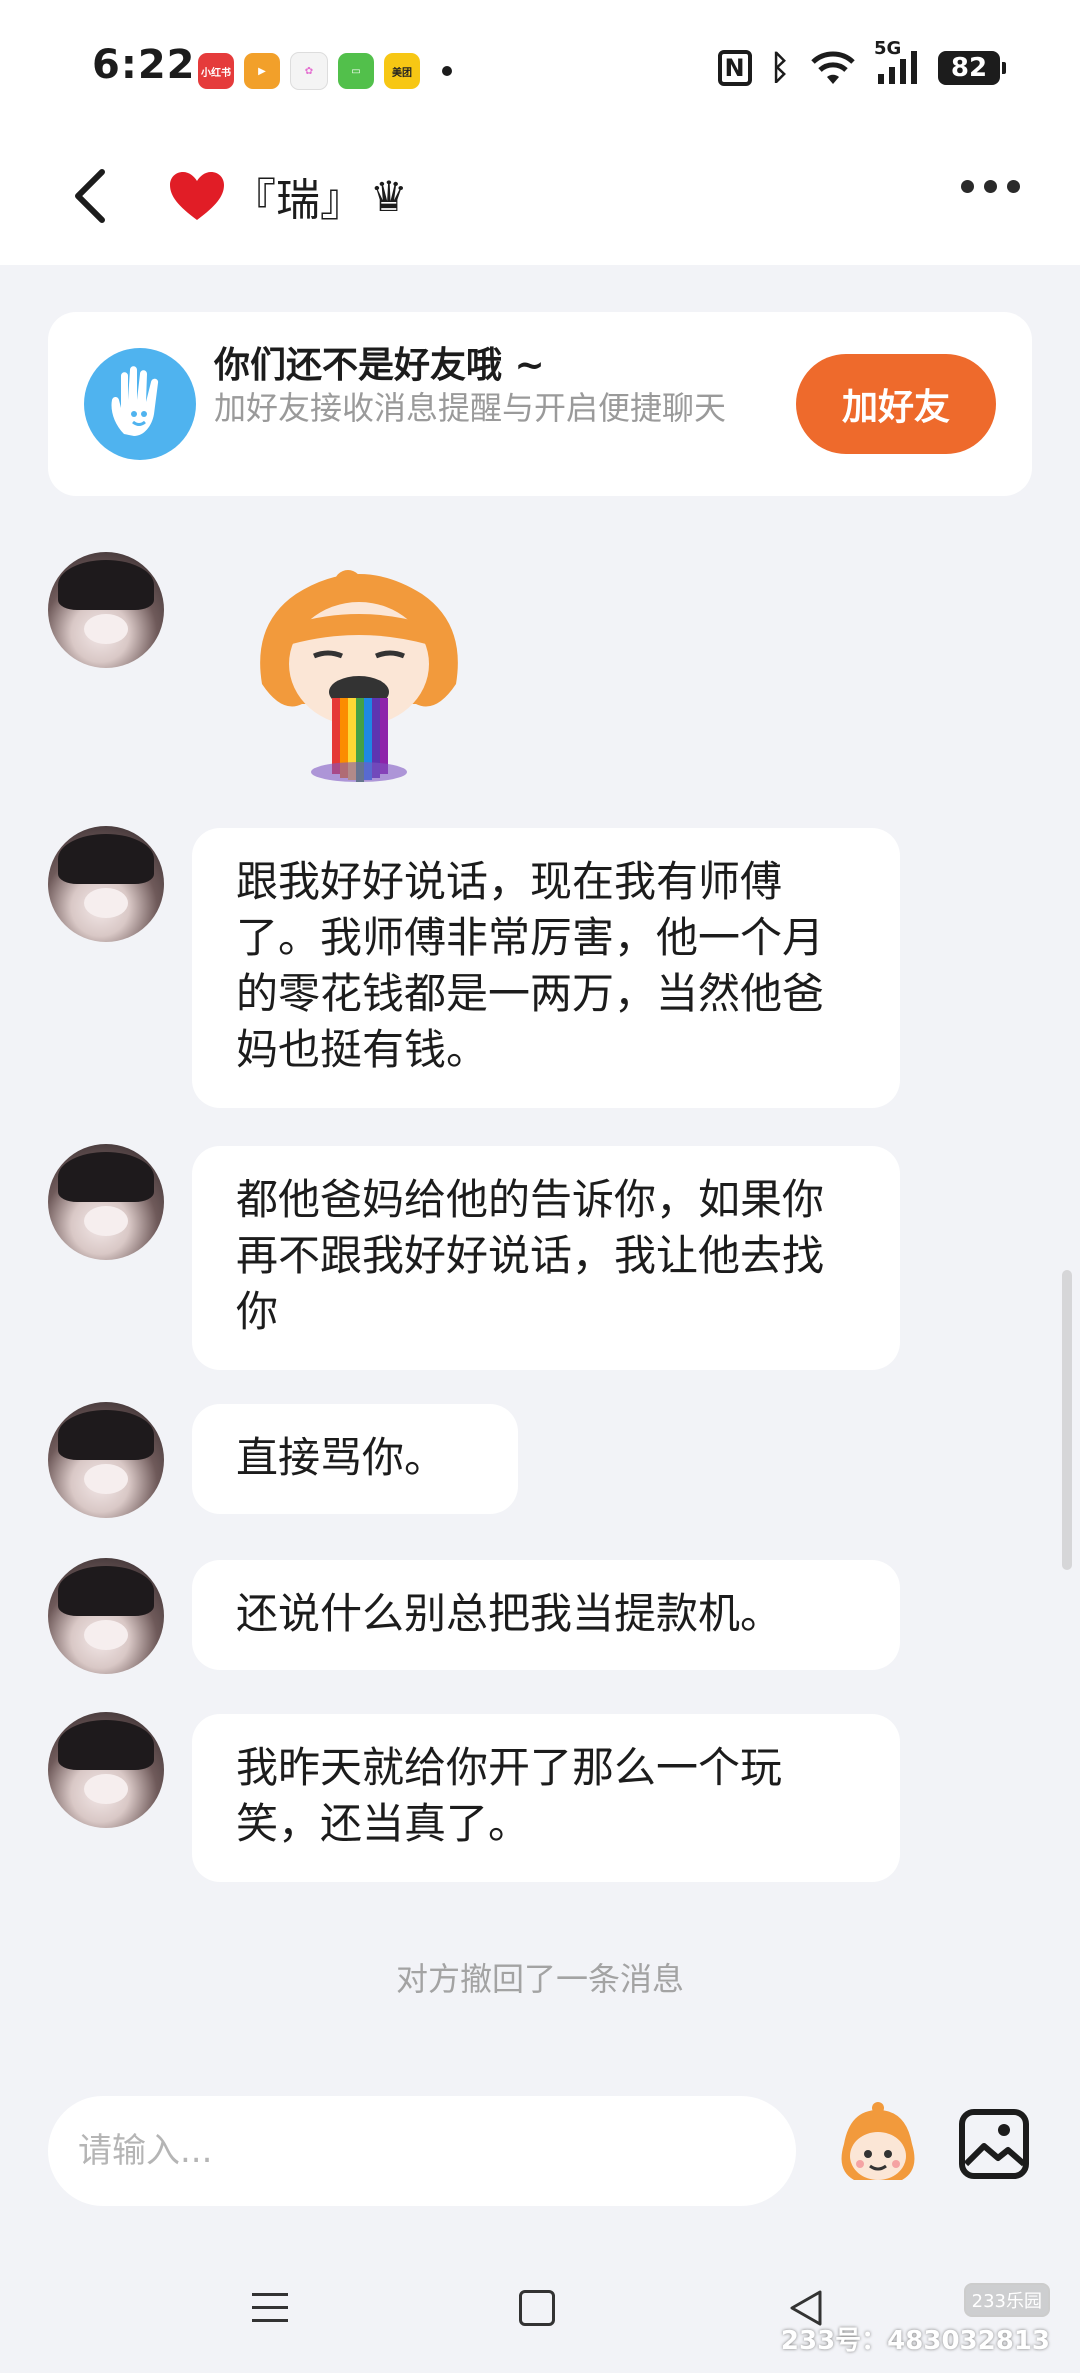 This screenshot has width=1080, height=2373. Describe the element at coordinates (915, 2341) in the screenshot. I see `watermark-text: 233号：483032813` at that location.